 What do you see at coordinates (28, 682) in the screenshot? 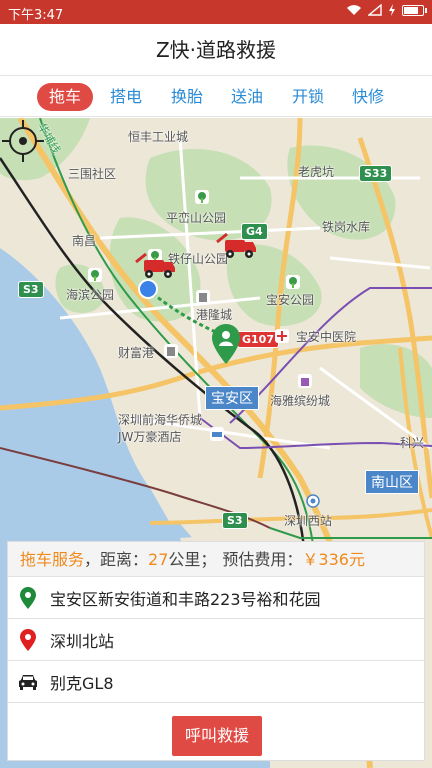
I see `car-icon` at bounding box center [28, 682].